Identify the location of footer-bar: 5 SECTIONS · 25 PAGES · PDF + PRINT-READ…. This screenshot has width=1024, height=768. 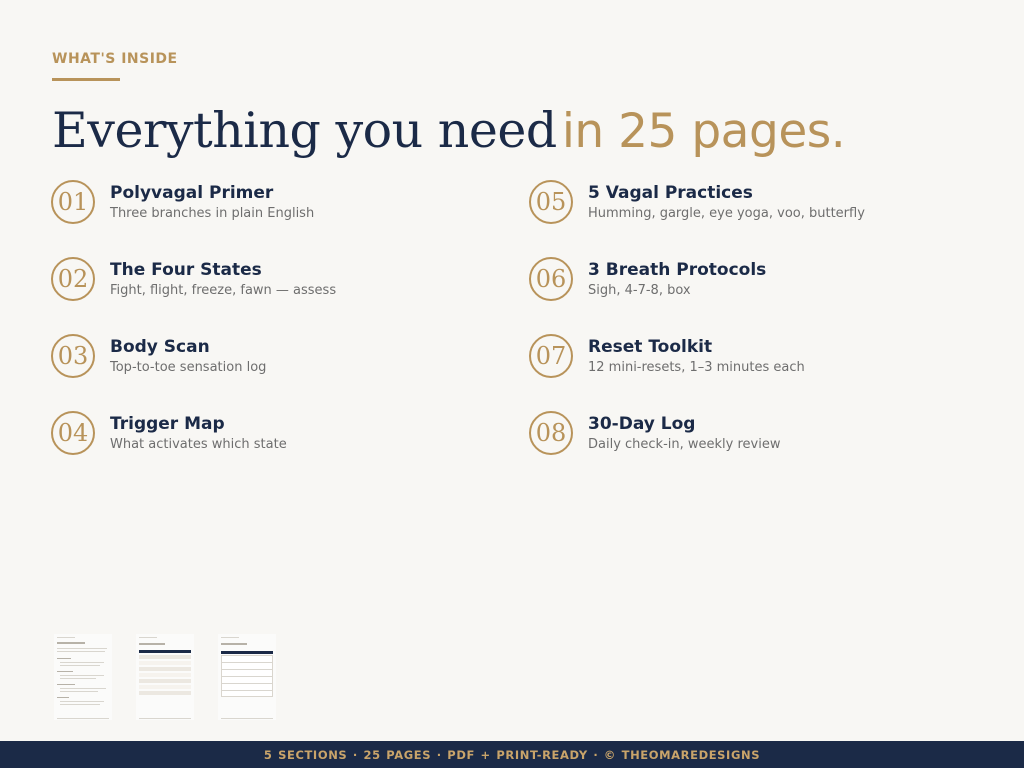
(512, 754).